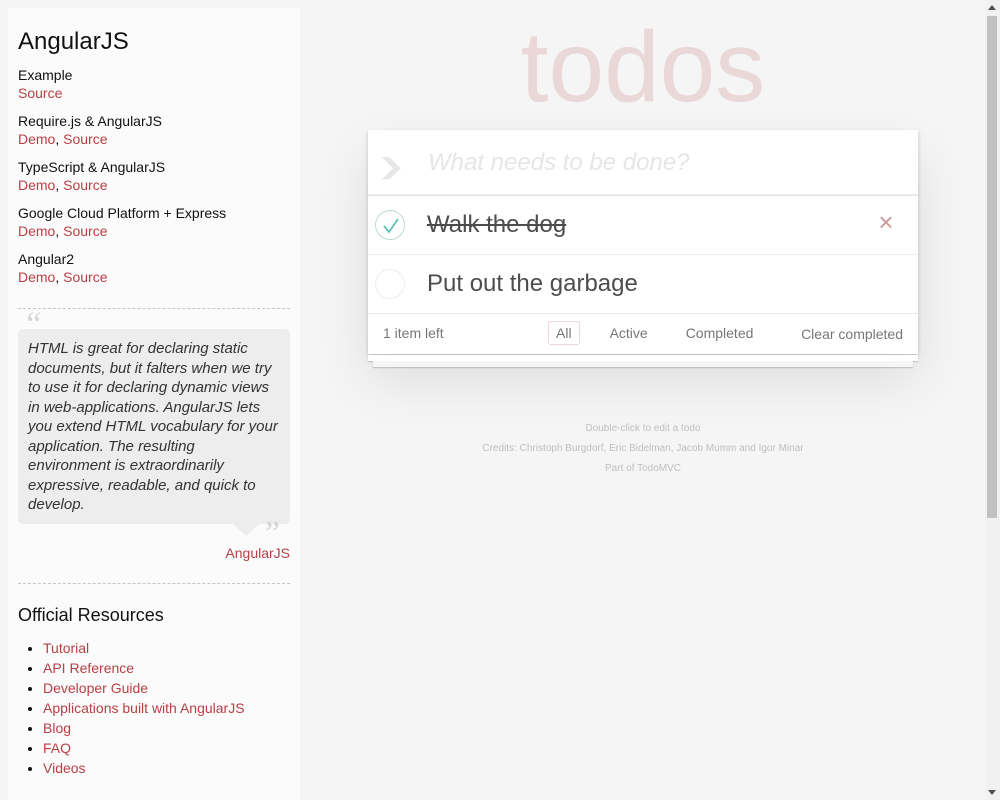 The image size is (1000, 800). I want to click on clear-completed-button: Clear completed, so click(852, 334).